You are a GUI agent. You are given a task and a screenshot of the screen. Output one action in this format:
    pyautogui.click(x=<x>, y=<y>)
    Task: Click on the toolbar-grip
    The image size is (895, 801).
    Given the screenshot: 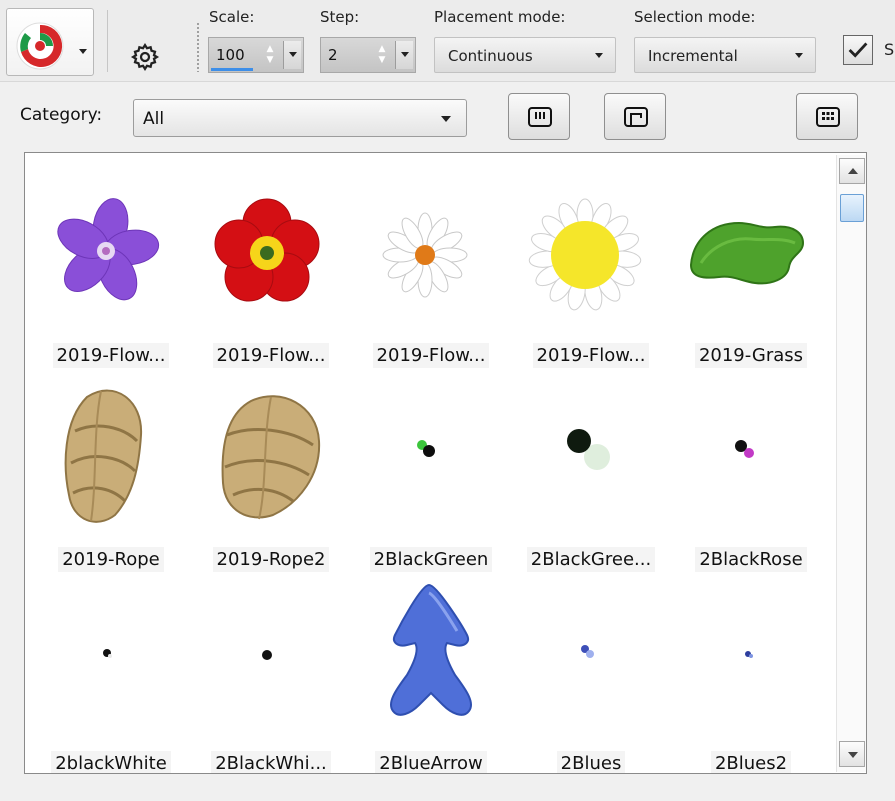 What is the action you would take?
    pyautogui.click(x=198, y=47)
    